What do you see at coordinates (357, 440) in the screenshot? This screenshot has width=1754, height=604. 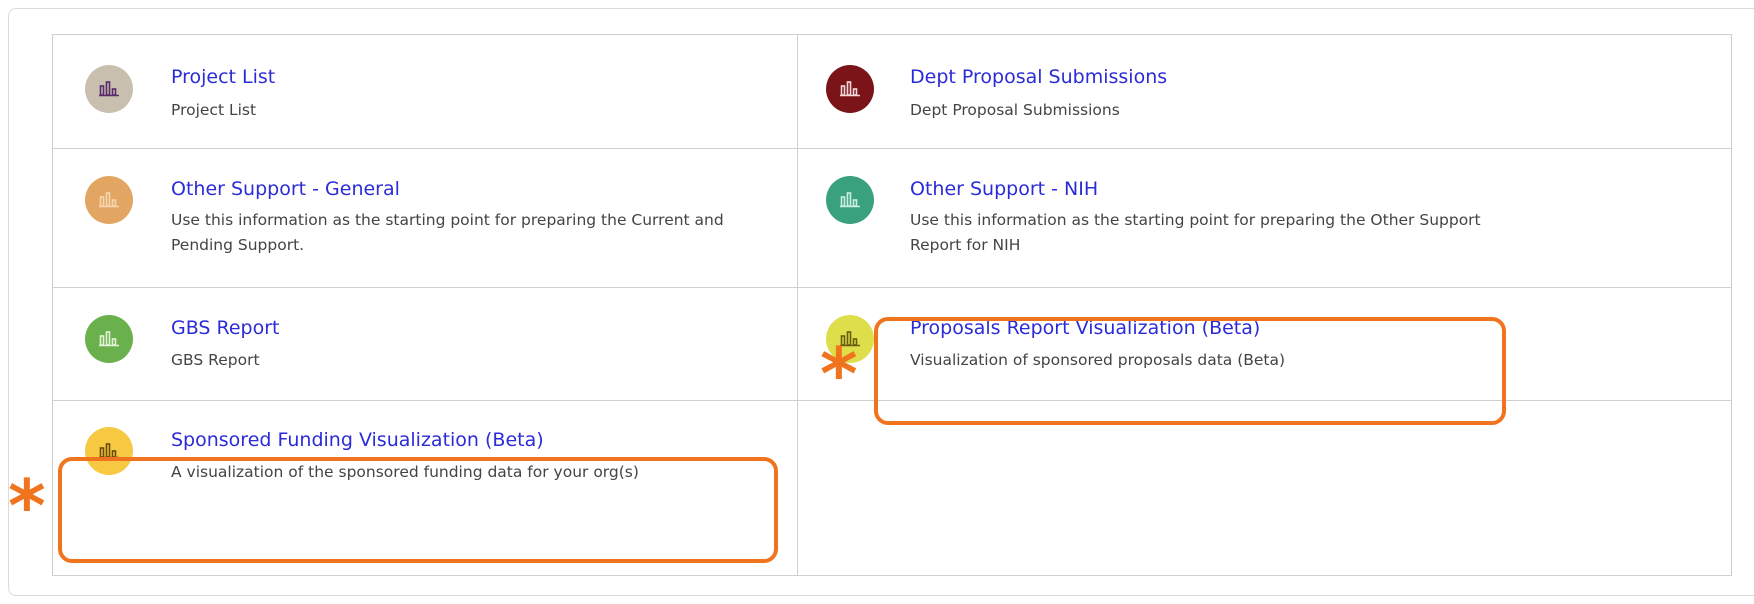 I see `report-title-link: Sponsored Funding Visualization (Beta)` at bounding box center [357, 440].